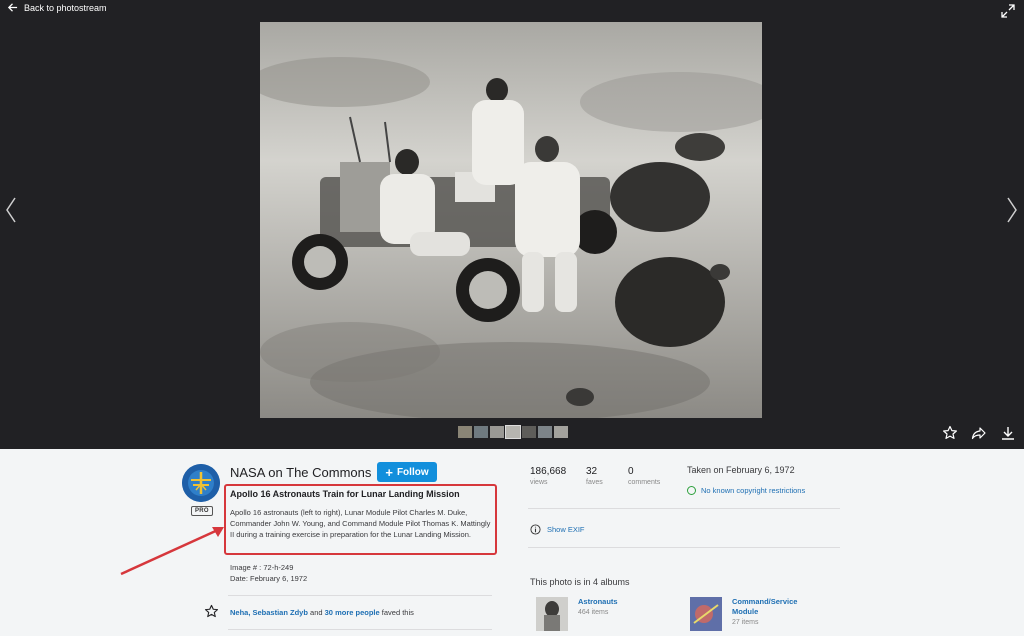 The image size is (1024, 636). Describe the element at coordinates (389, 472) in the screenshot. I see `plus-icon: +` at that location.